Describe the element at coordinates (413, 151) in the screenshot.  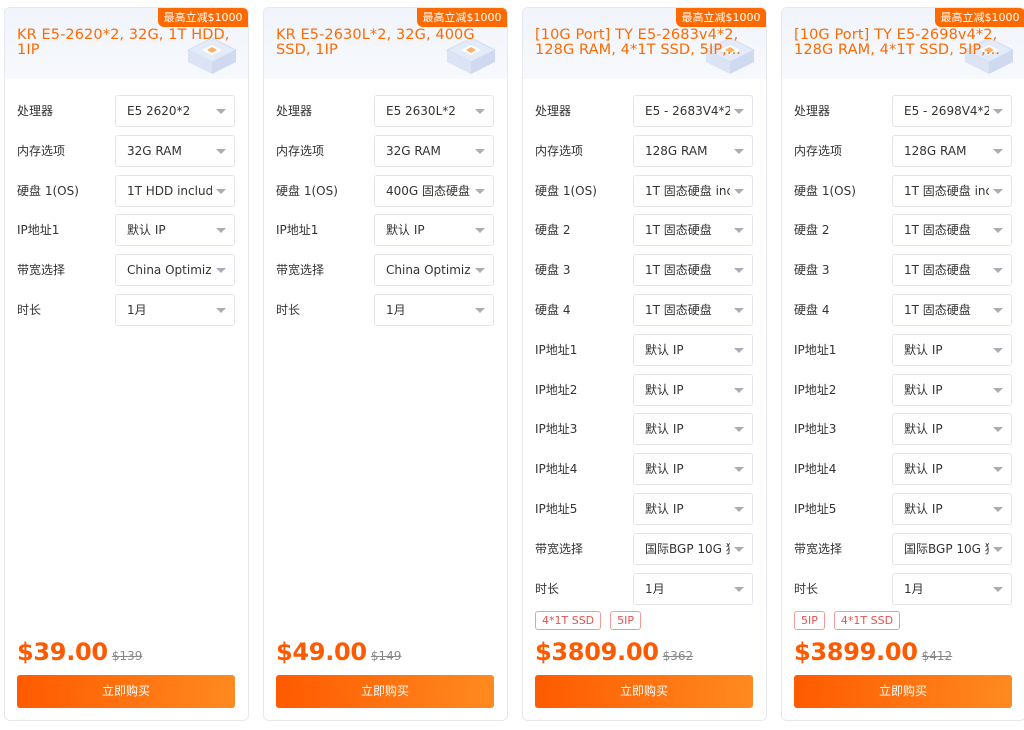
I see `option-value: 32G RAM` at that location.